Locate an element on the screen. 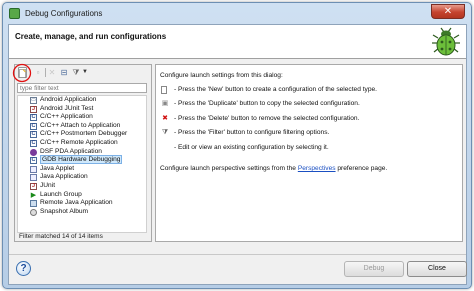  delete-icon: ✕ is located at coordinates (52, 72).